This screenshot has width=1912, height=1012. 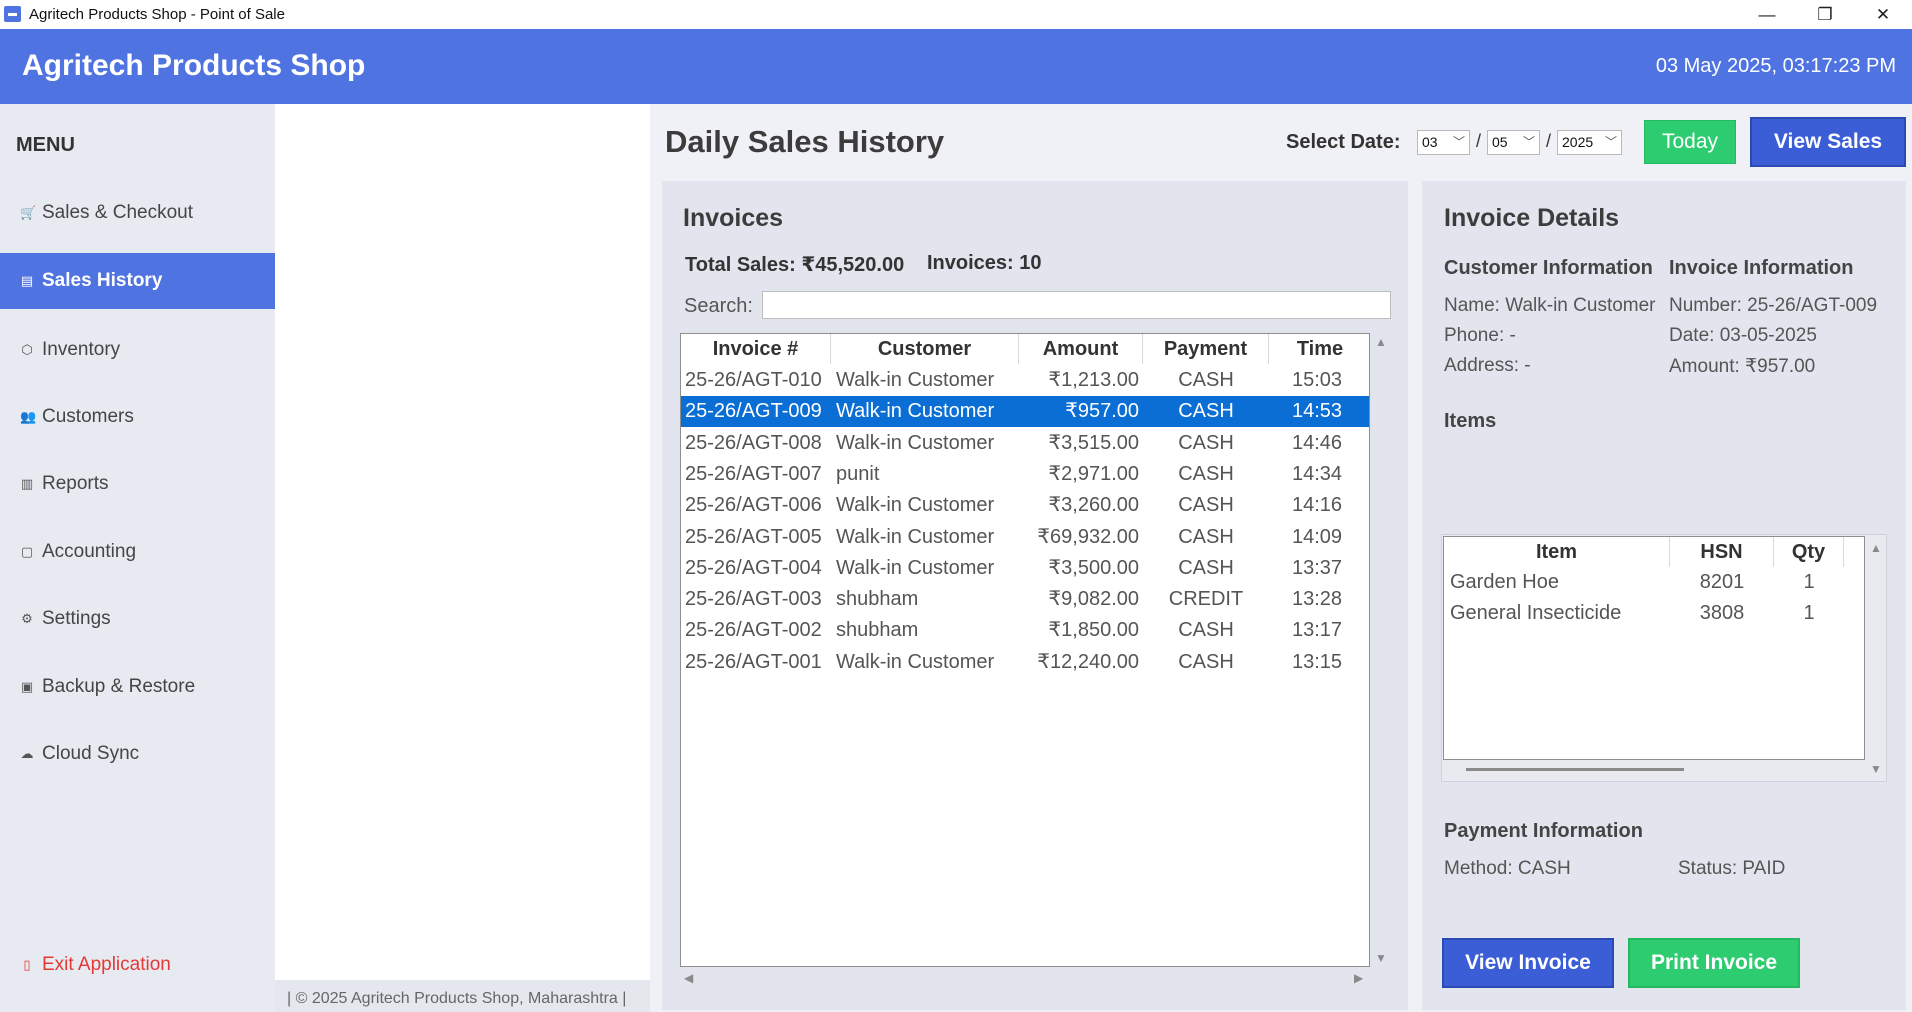 I want to click on column-header-hsn: HSN, so click(x=1722, y=552).